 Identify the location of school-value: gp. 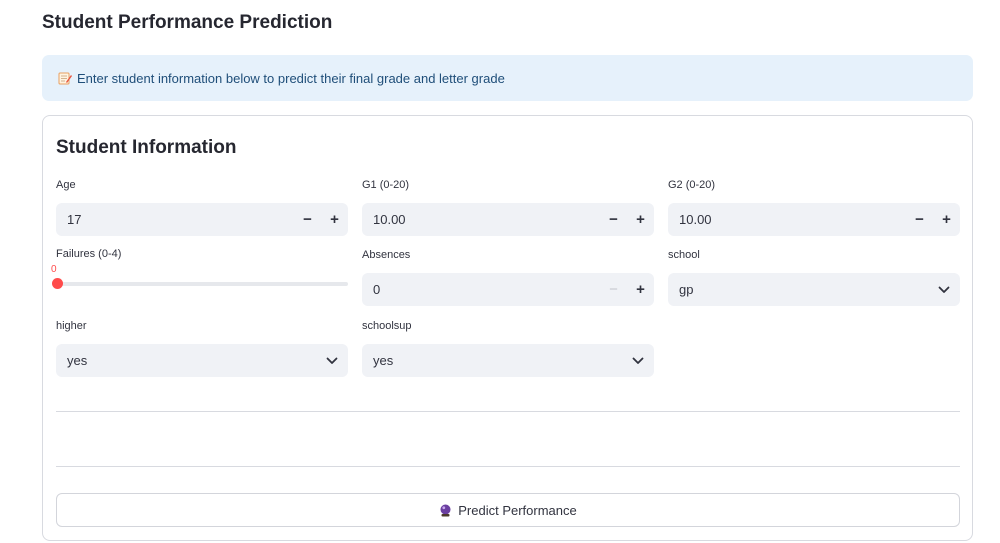
(798, 289).